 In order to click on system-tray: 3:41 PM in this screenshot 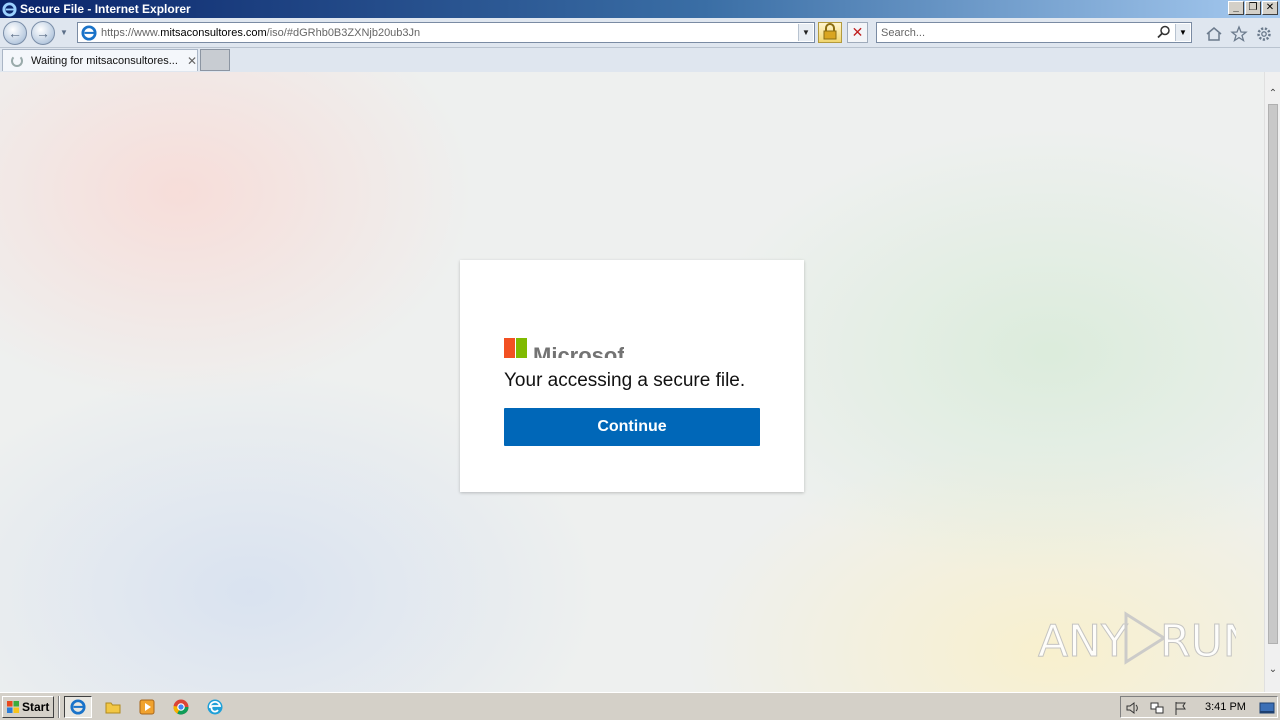, I will do `click(1199, 707)`.